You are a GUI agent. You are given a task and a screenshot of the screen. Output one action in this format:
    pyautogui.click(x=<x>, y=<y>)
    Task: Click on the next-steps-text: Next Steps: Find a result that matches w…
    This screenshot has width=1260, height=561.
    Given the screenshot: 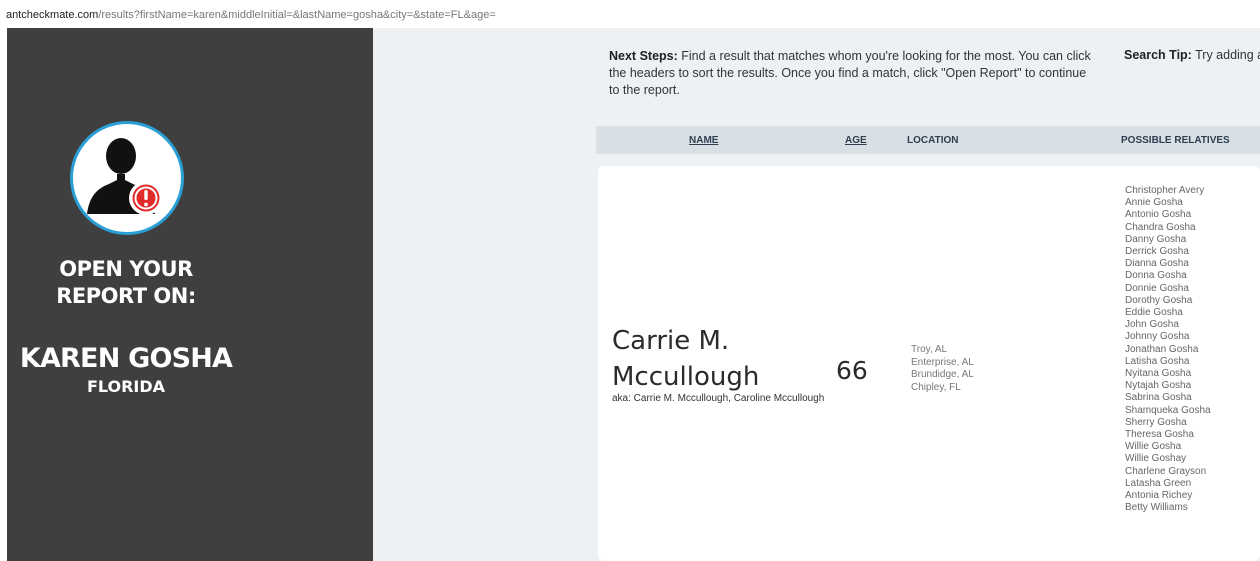 What is the action you would take?
    pyautogui.click(x=851, y=73)
    